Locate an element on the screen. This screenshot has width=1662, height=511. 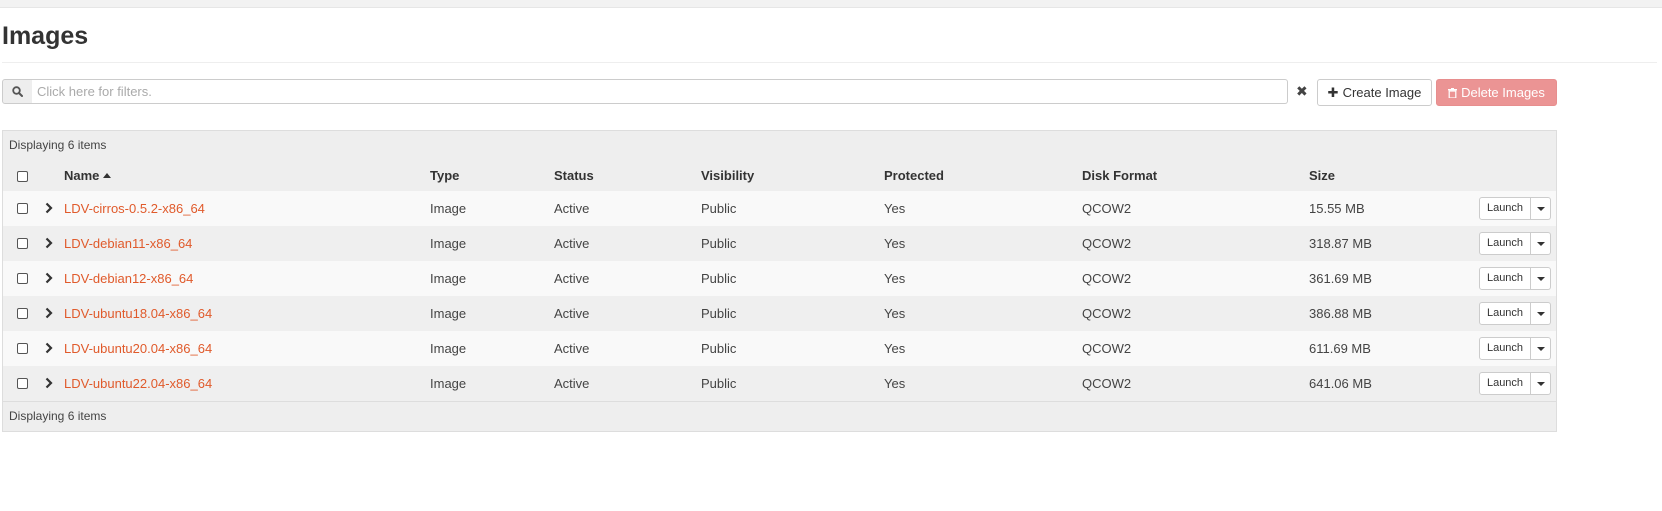
image-name-link: LDV-cirros-0.5.2-x86_64 is located at coordinates (134, 208).